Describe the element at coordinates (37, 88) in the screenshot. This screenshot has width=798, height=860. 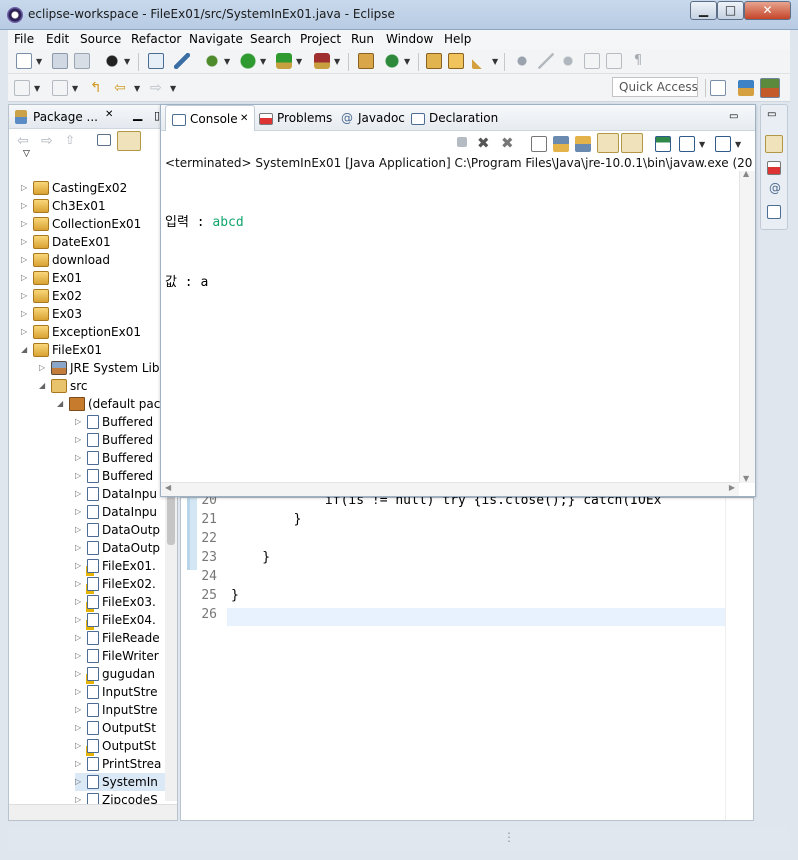
I see `next-annotation-dropdown-icon: ▼` at that location.